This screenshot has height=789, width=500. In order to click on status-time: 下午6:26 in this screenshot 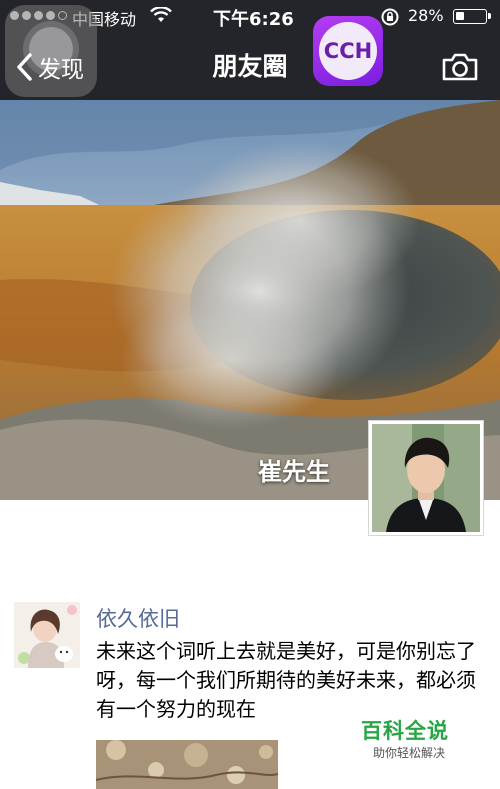, I will do `click(253, 19)`.